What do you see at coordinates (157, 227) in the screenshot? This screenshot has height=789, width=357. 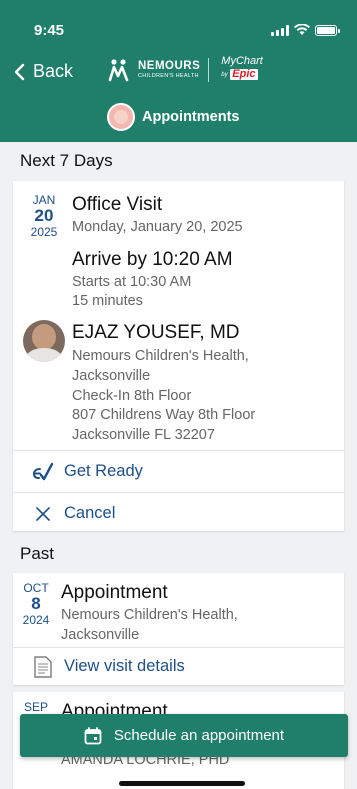 I see `appointment-date: Monday, January 20, 2025` at bounding box center [157, 227].